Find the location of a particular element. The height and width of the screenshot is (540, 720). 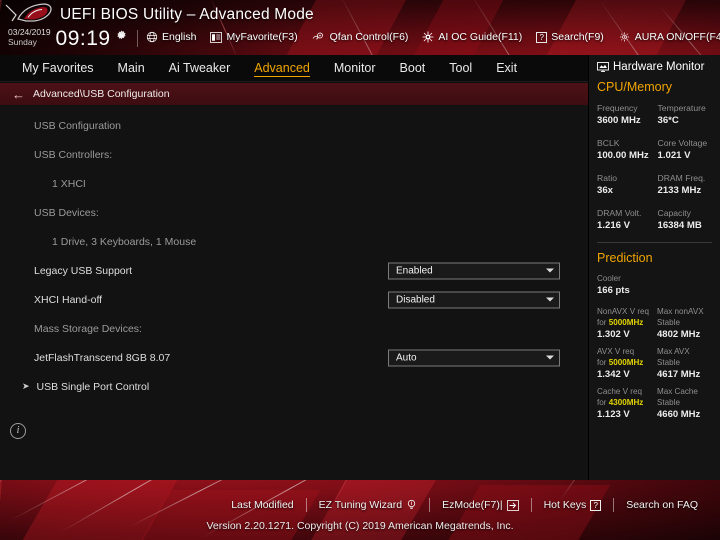

back-arrow-icon: ← is located at coordinates (18, 94).